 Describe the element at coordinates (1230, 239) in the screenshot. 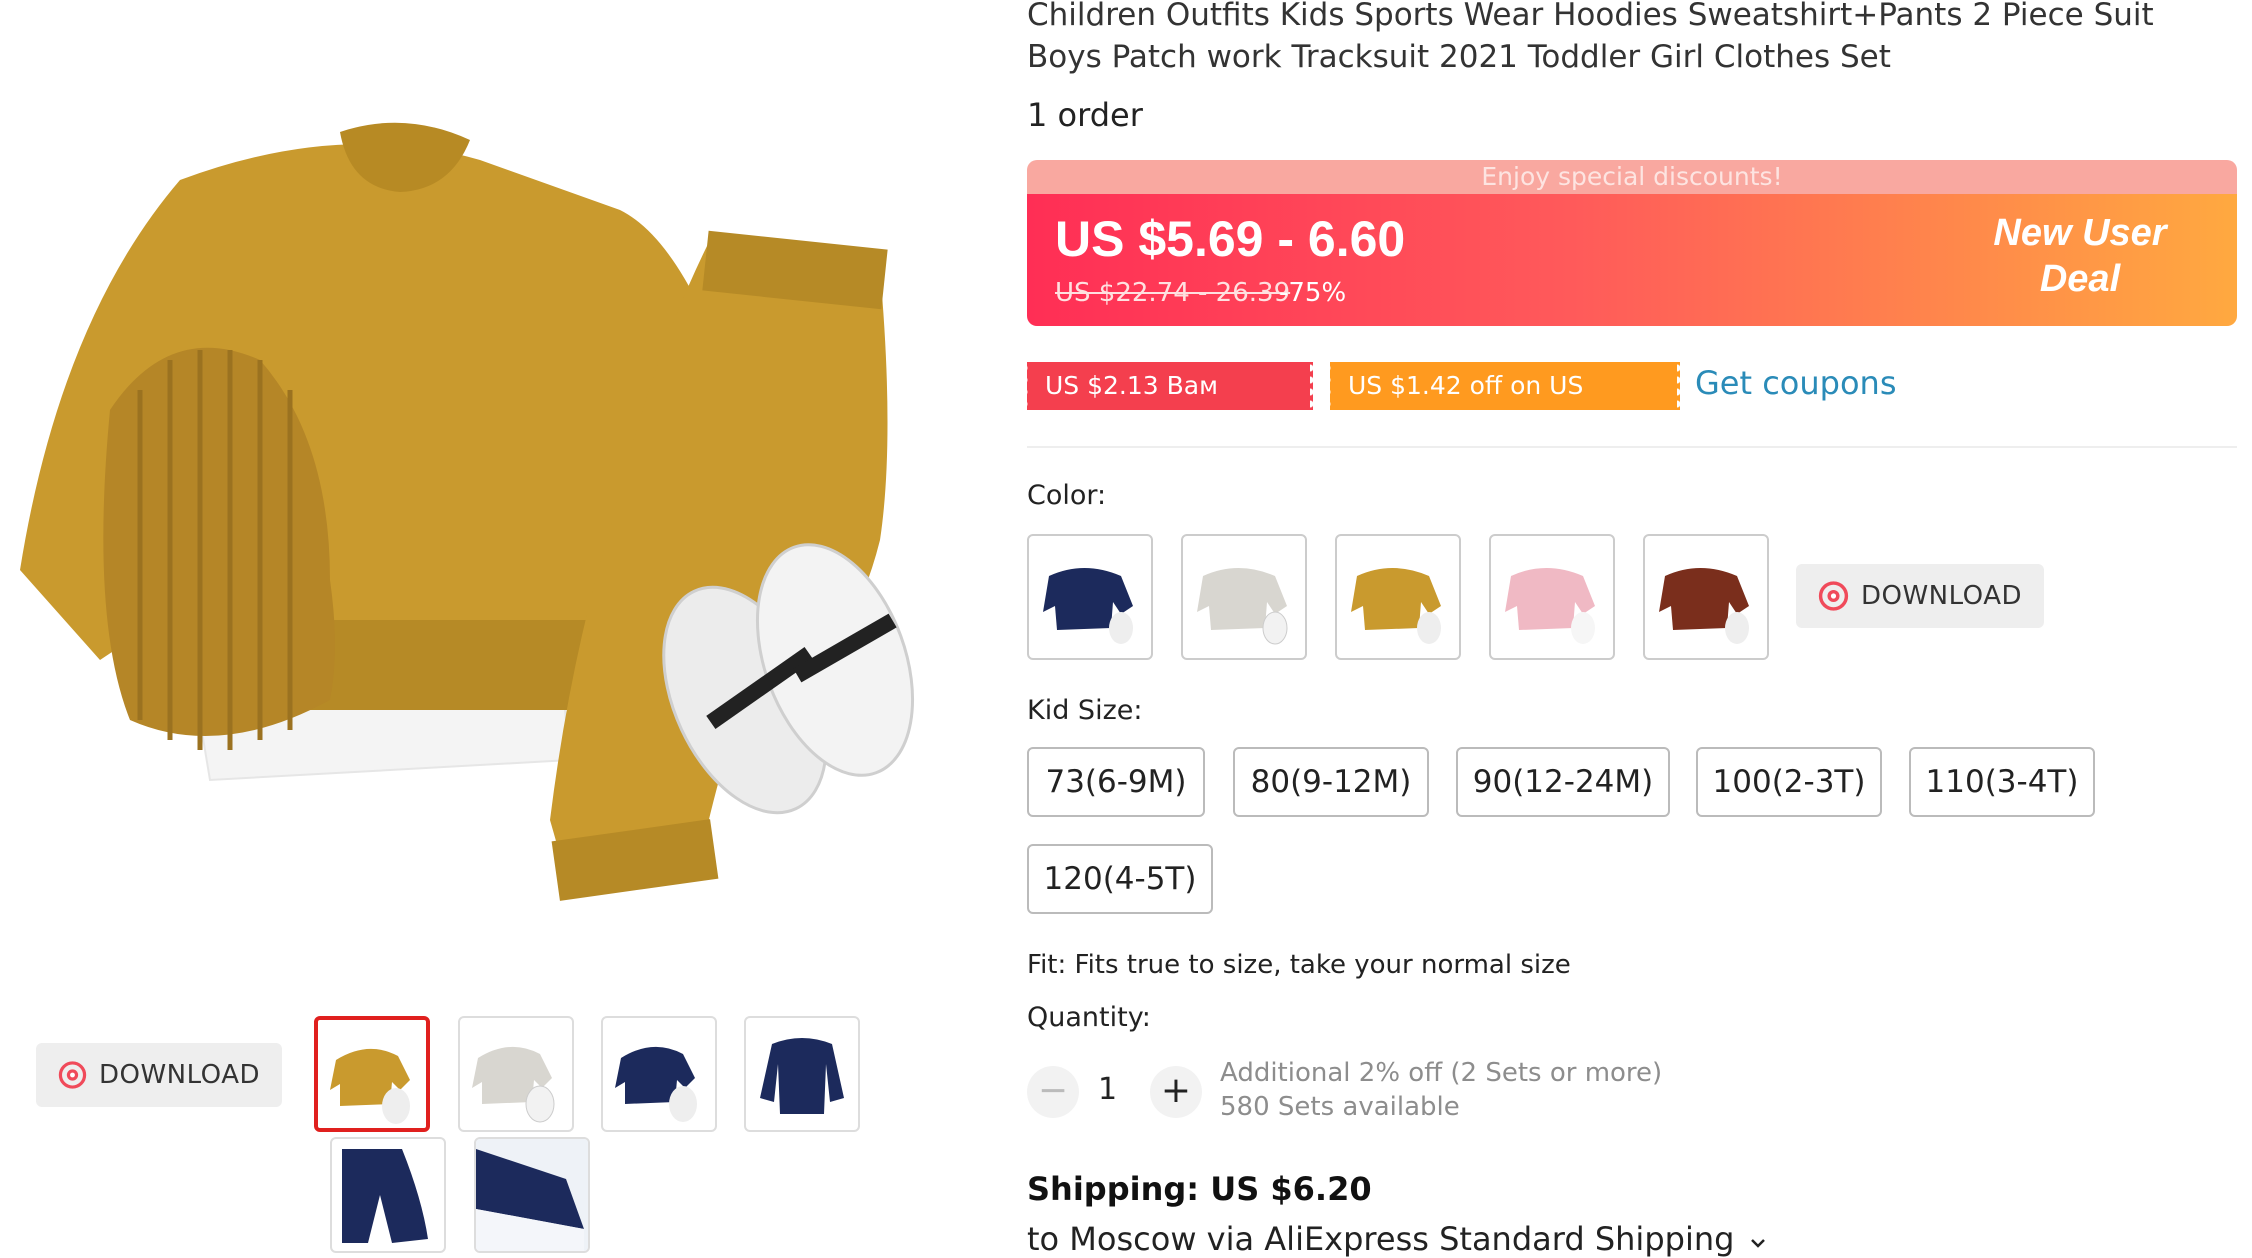

I see `current-price: US $5.69 - 6.60` at that location.